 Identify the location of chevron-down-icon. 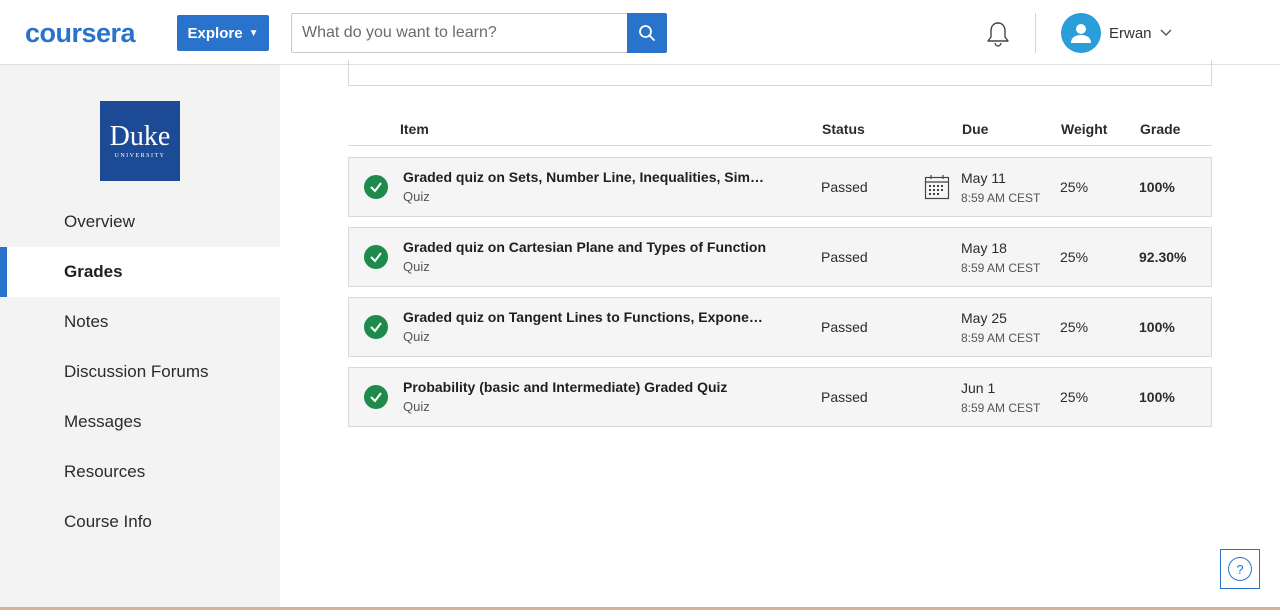
(1166, 32).